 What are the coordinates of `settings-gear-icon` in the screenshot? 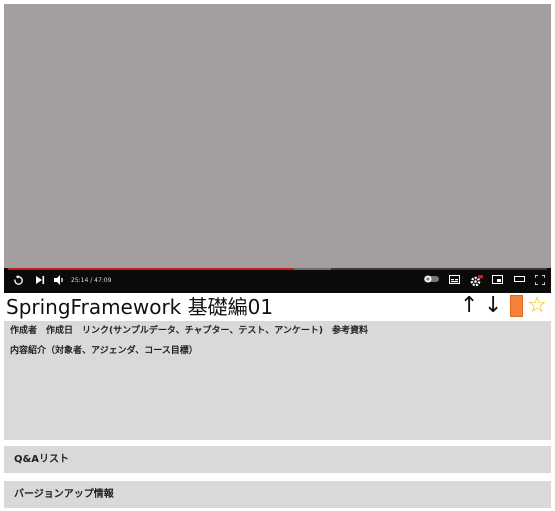 It's located at (476, 281).